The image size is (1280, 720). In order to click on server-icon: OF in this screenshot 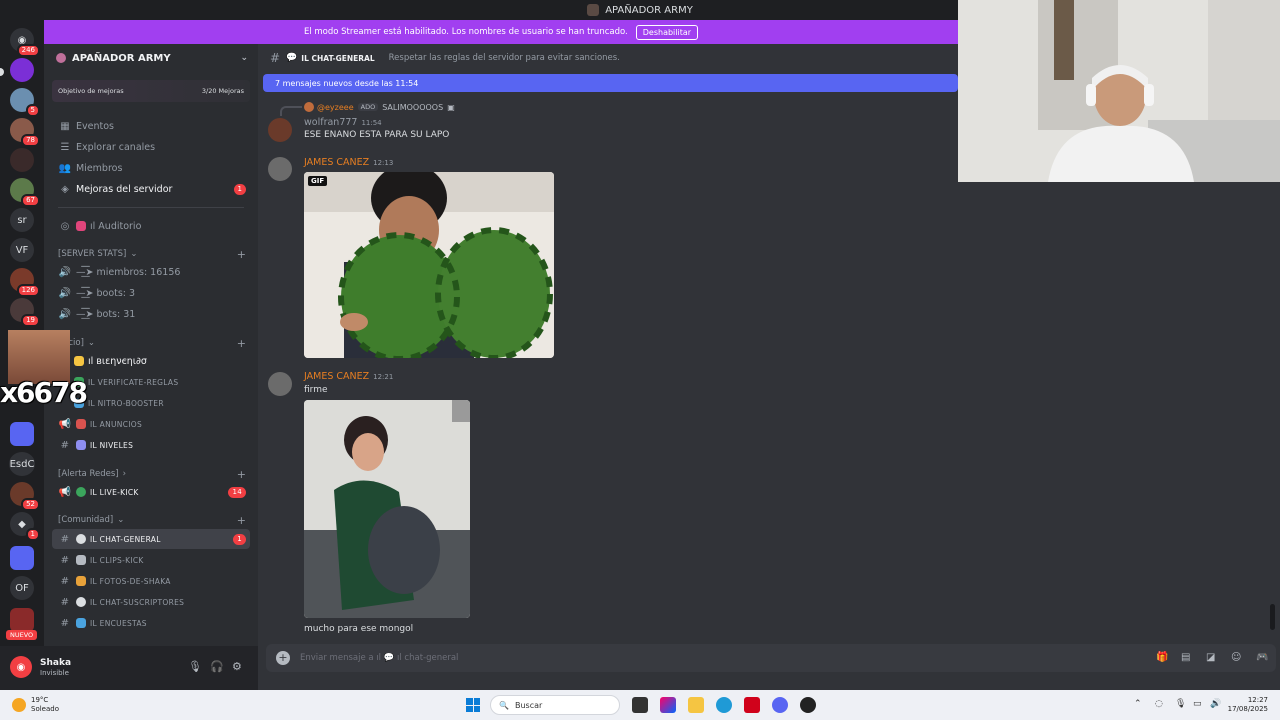, I will do `click(22, 588)`.